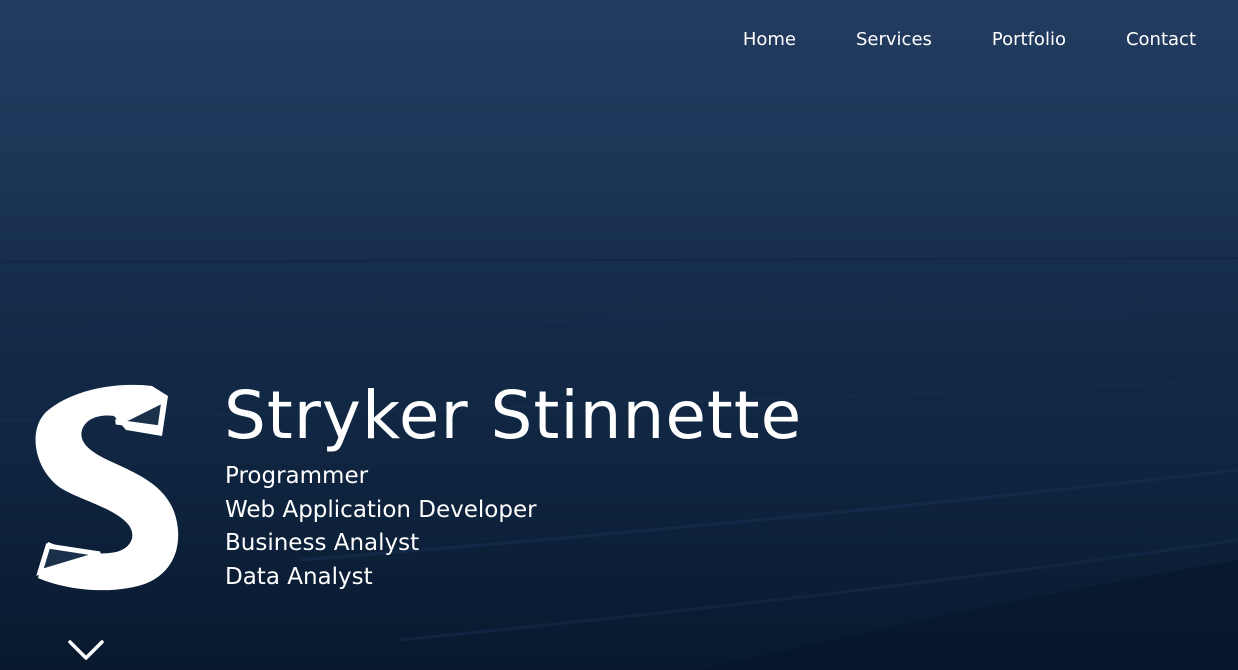 The height and width of the screenshot is (670, 1238). What do you see at coordinates (894, 40) in the screenshot?
I see `nav-item-services: Services` at bounding box center [894, 40].